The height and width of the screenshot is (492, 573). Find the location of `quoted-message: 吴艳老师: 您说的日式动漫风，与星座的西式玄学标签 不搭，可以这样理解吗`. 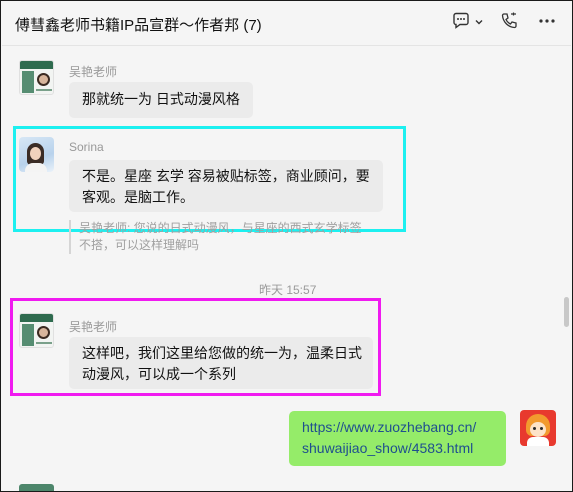

quoted-message: 吴艳老师: 您说的日式动漫风，与星座的西式玄学标签 不搭，可以这样理解吗 is located at coordinates (229, 237).